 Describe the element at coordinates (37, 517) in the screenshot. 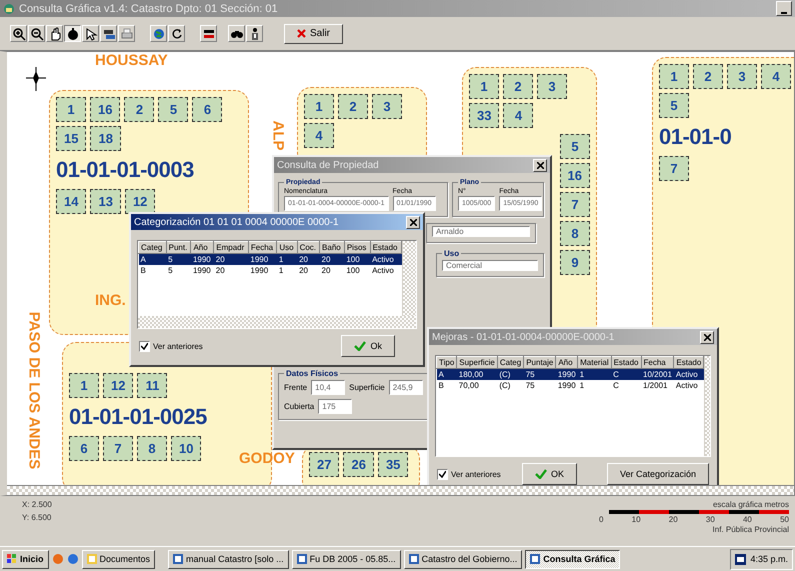

I see `y-coordinate: Y: 6.500` at that location.